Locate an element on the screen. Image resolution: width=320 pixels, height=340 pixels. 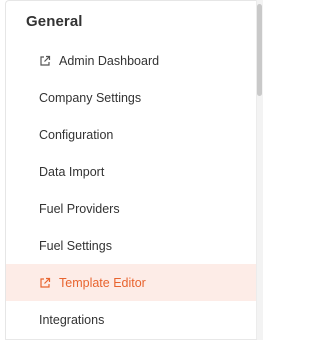
menu-item-integrations: Integrations is located at coordinates (132, 319).